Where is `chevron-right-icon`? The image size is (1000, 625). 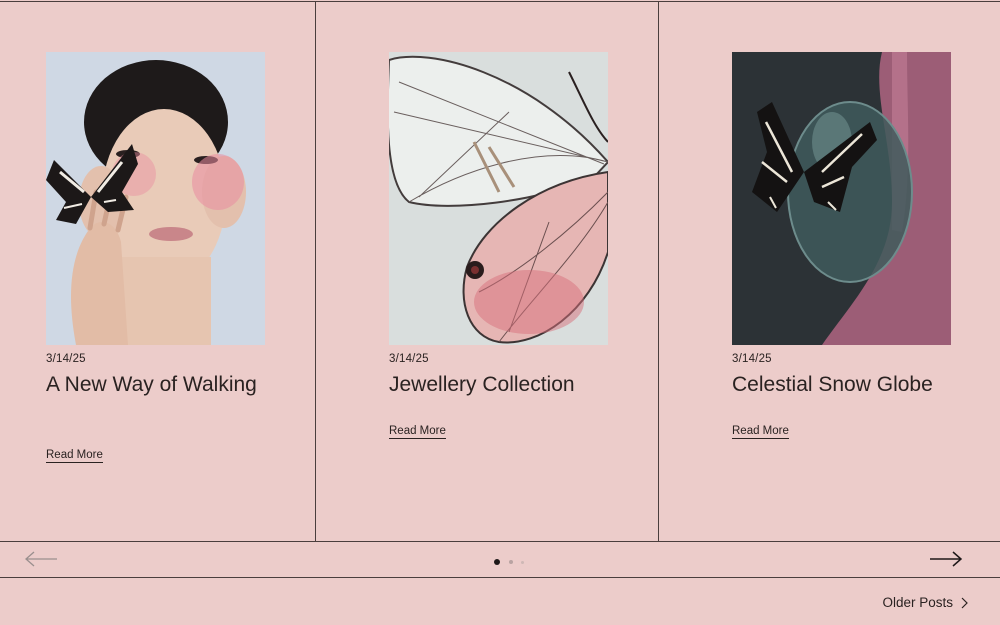 chevron-right-icon is located at coordinates (964, 603).